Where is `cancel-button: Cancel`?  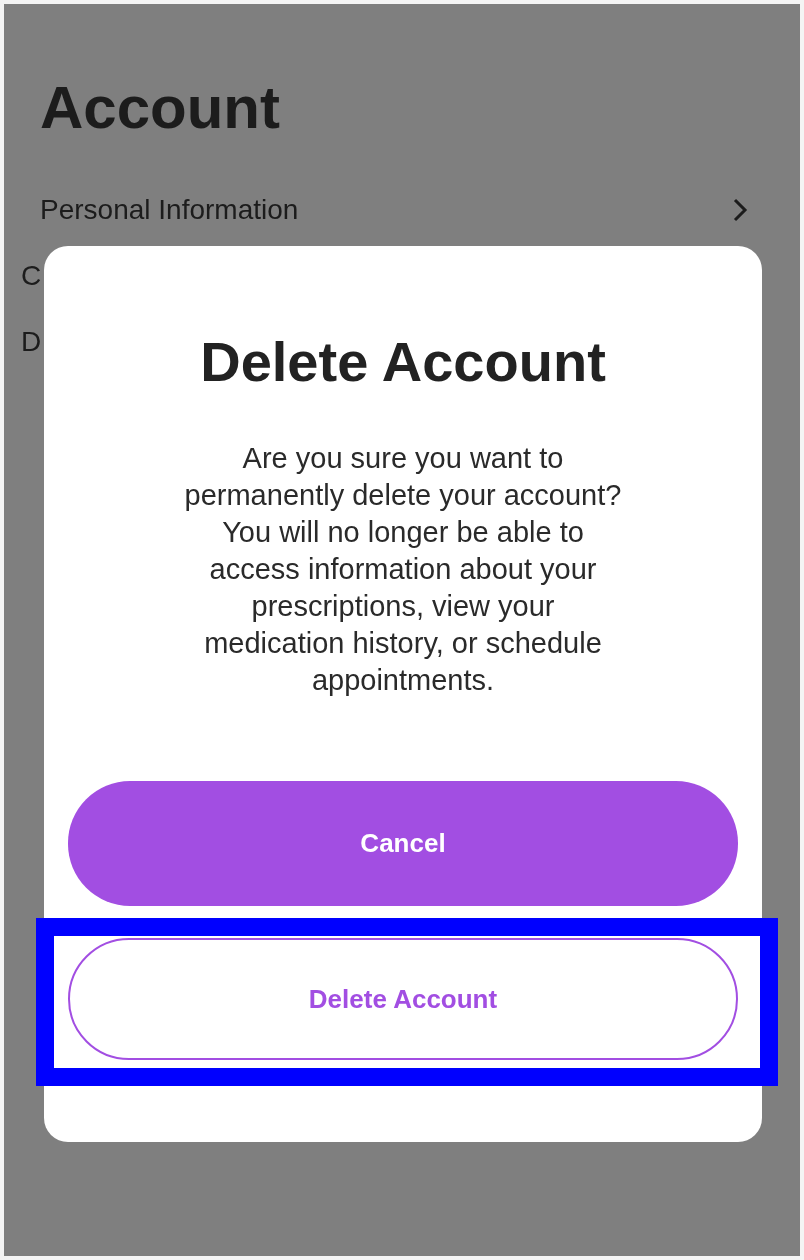
cancel-button: Cancel is located at coordinates (403, 843).